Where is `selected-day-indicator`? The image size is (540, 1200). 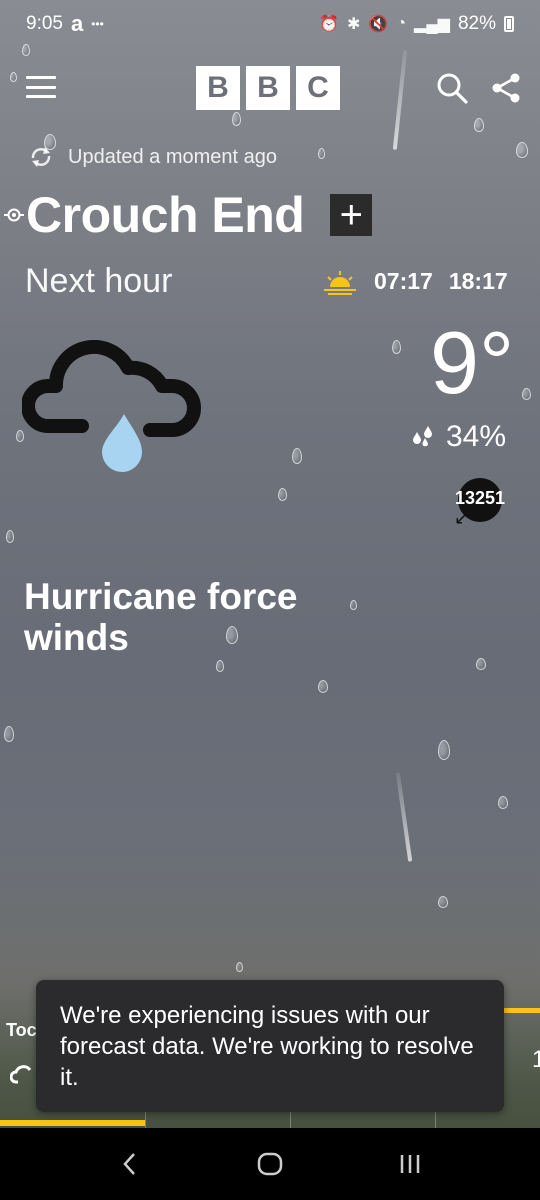 selected-day-indicator is located at coordinates (72, 1123).